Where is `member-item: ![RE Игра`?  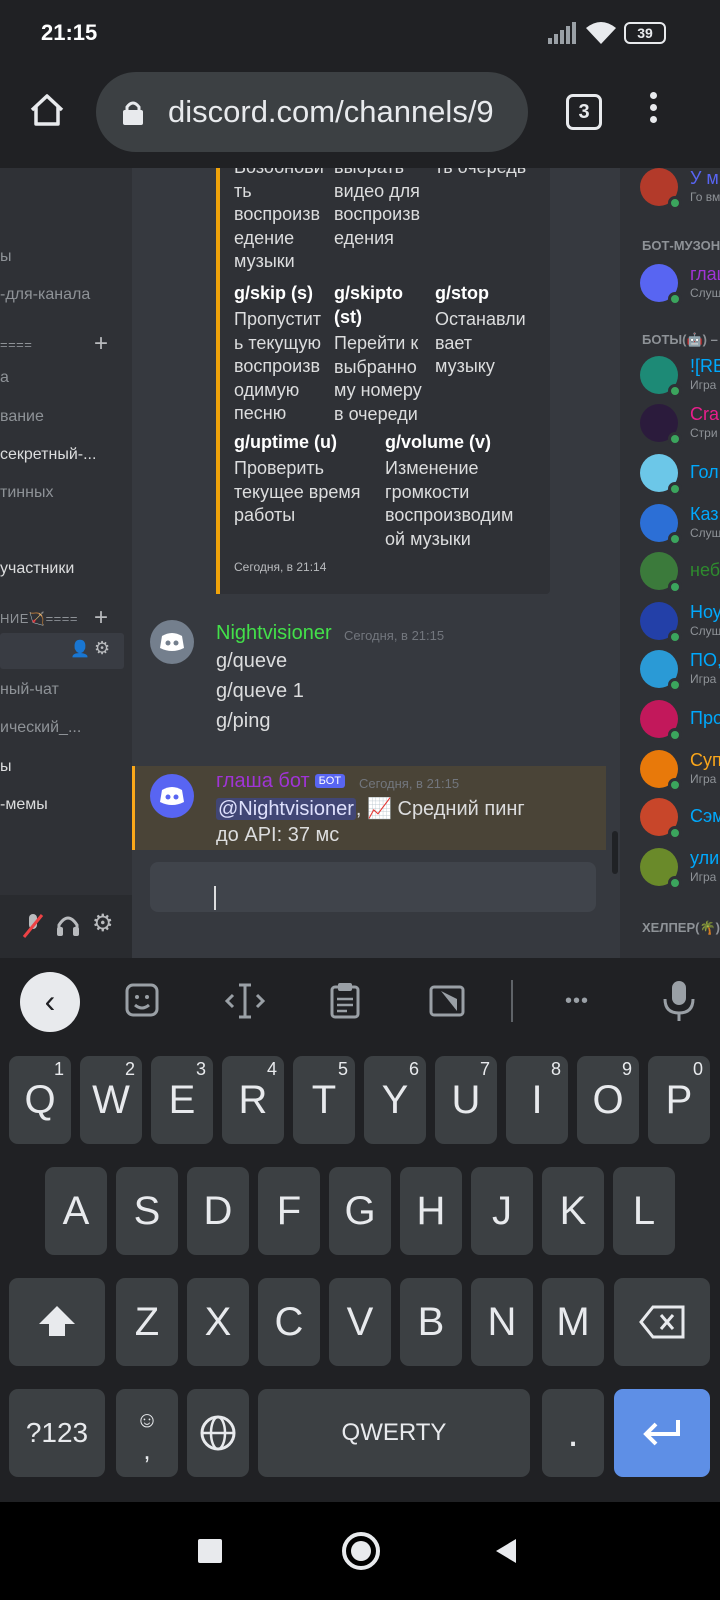 member-item: ![RE Игра is located at coordinates (680, 378).